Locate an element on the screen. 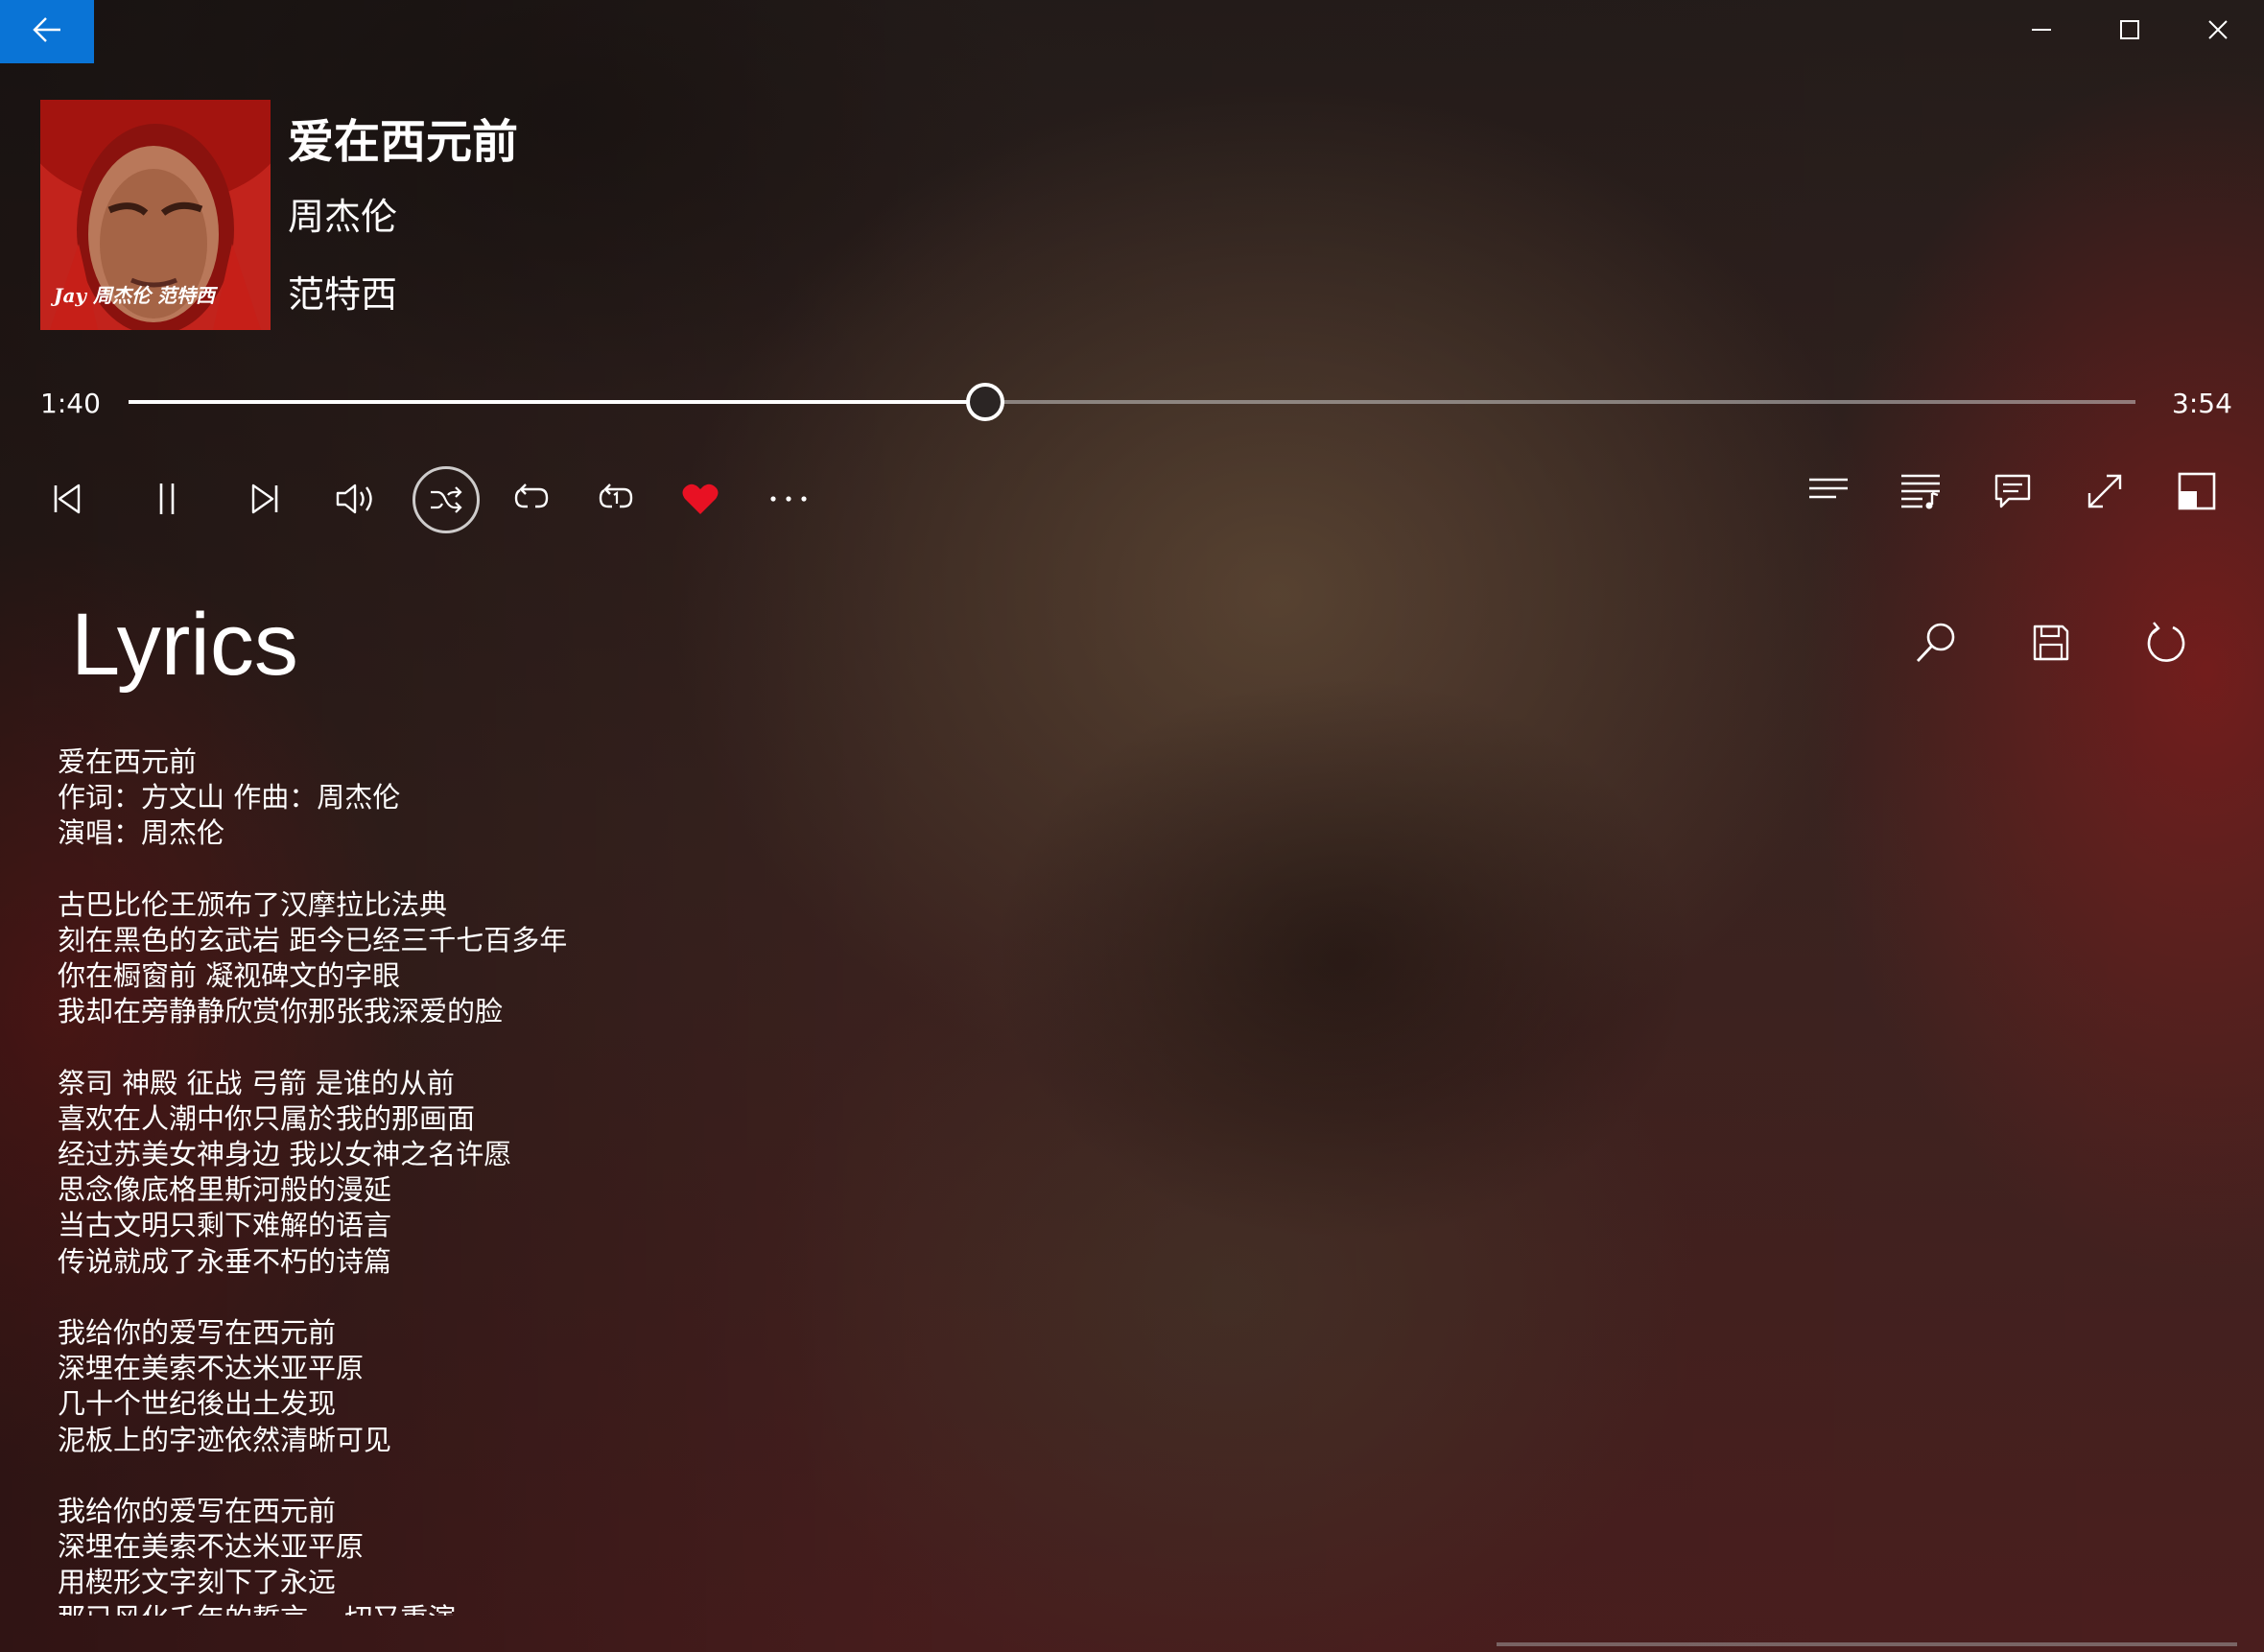  playlist-icon is located at coordinates (1921, 491).